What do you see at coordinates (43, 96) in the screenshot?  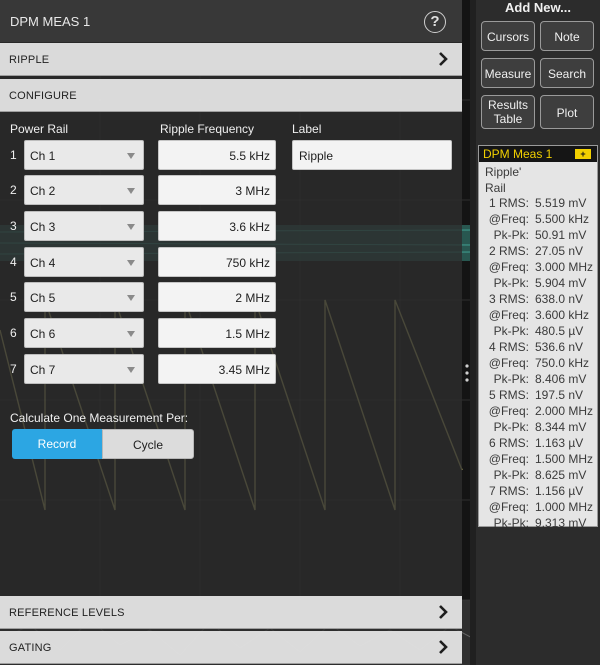 I see `section-configure-label: CONFIGURE` at bounding box center [43, 96].